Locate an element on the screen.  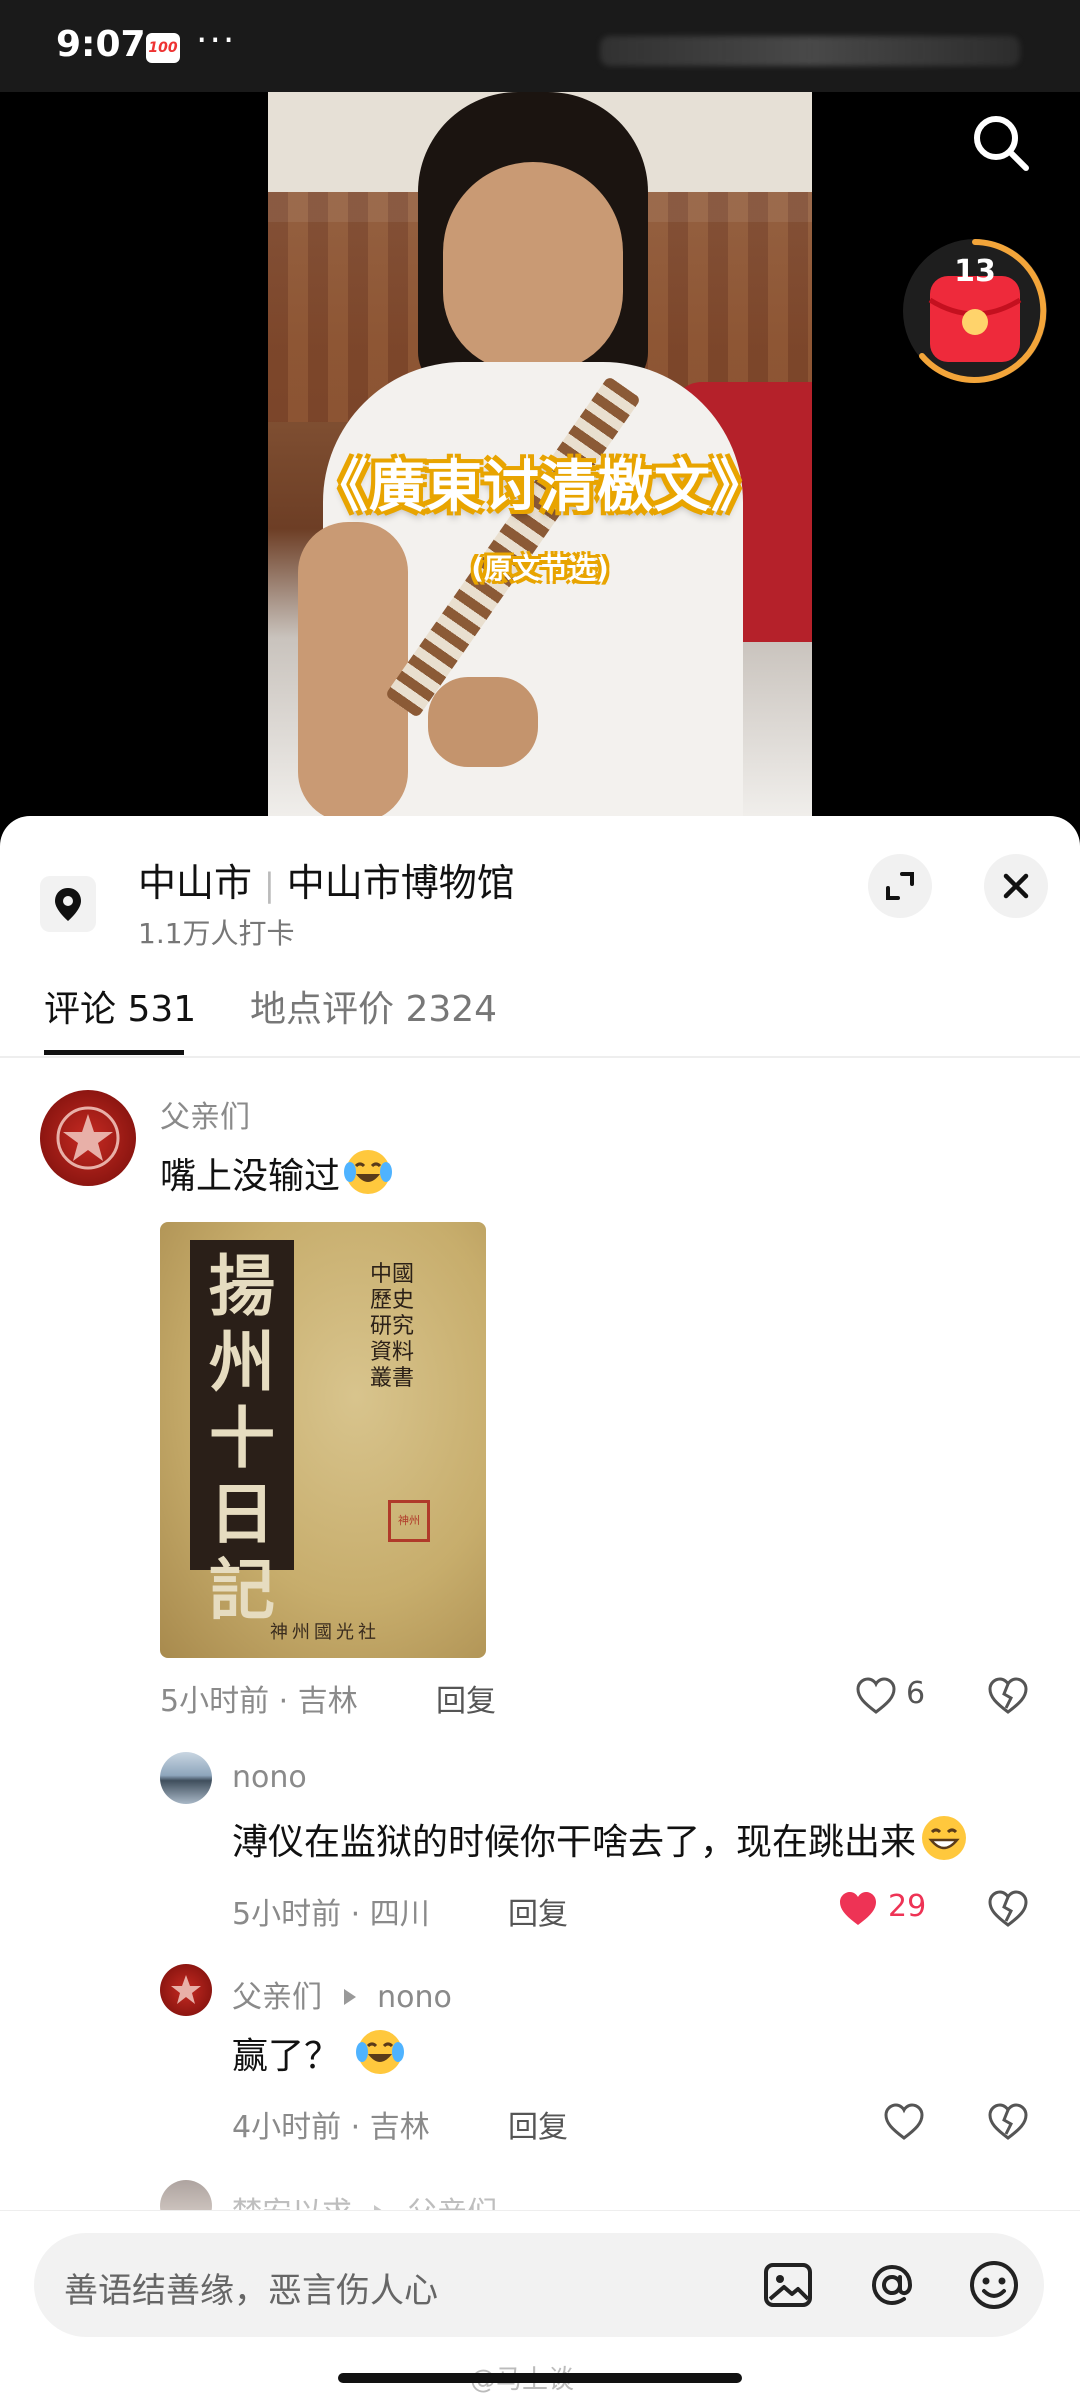
comment-input: 善语结善缘，恶言伤人心 is located at coordinates (539, 2285).